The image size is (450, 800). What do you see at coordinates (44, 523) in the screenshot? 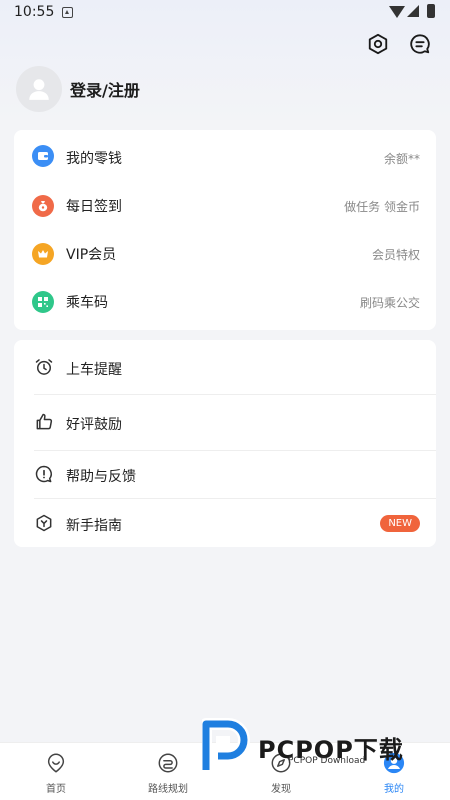
I see `guide-hexagon-icon` at bounding box center [44, 523].